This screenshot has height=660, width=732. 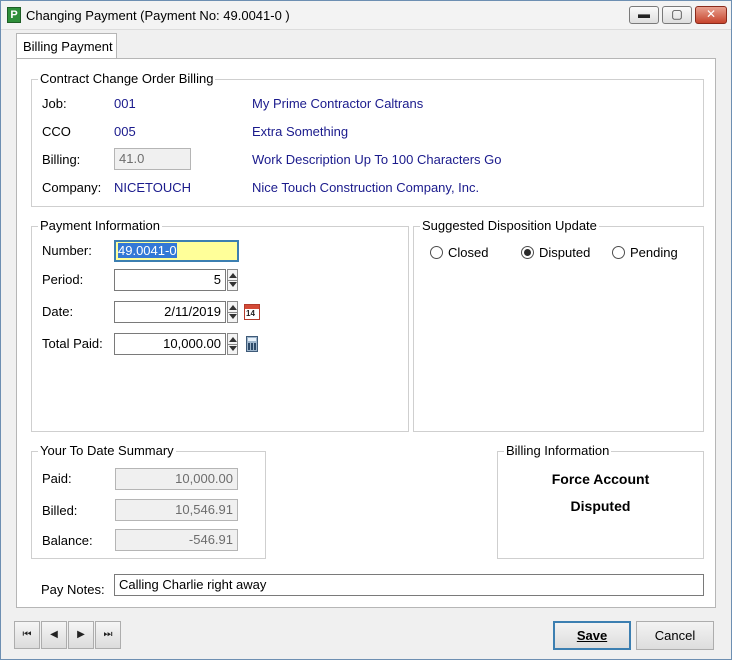 I want to click on number-label: Number:, so click(x=67, y=250).